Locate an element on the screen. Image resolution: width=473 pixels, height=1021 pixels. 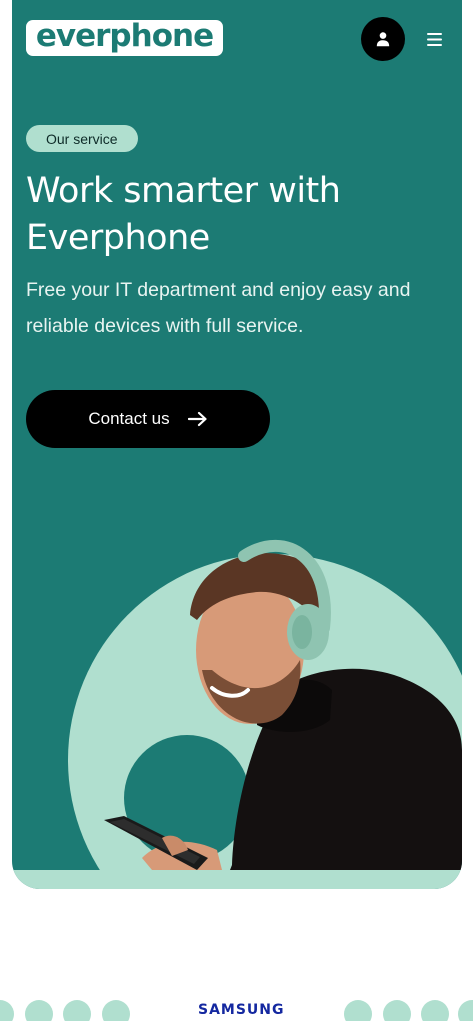
samsung-logo: SAMSUNG is located at coordinates (241, 1010).